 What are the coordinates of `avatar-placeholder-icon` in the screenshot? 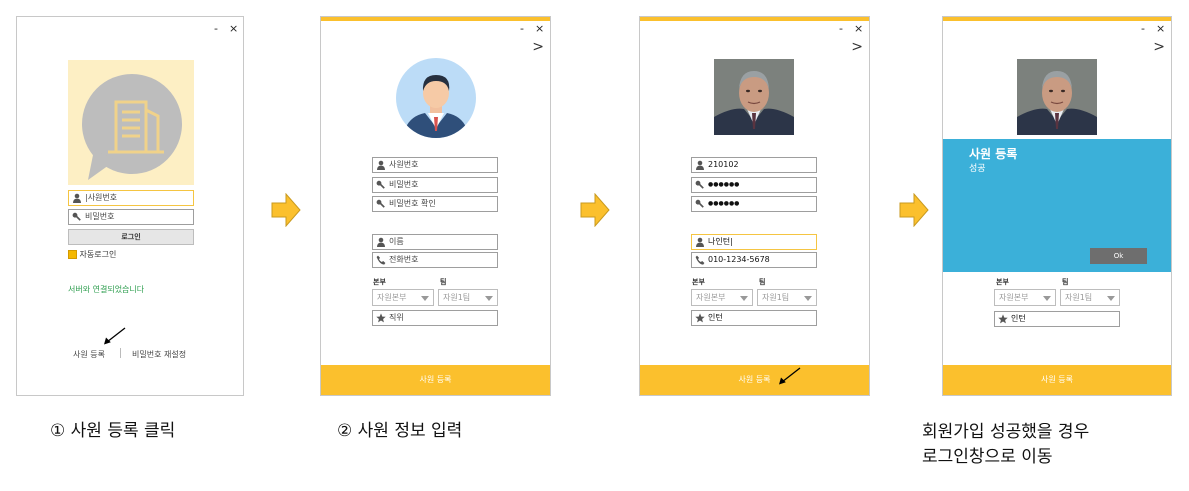 It's located at (436, 98).